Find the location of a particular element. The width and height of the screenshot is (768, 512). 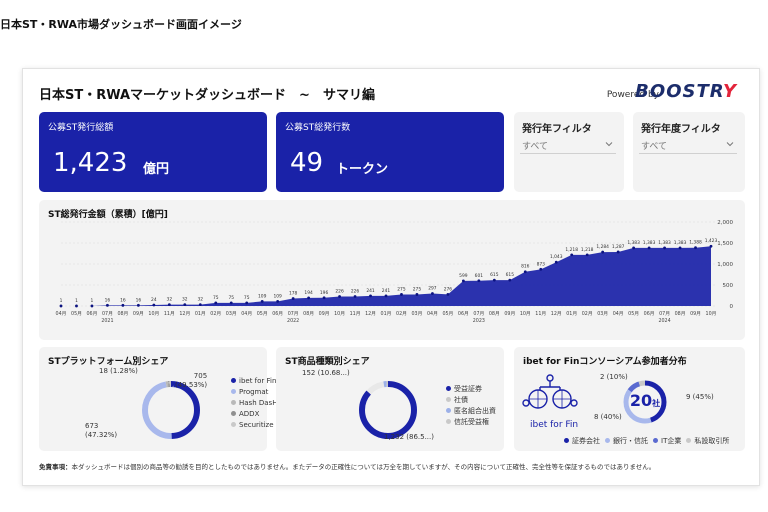

data-label: 276 is located at coordinates (448, 289).